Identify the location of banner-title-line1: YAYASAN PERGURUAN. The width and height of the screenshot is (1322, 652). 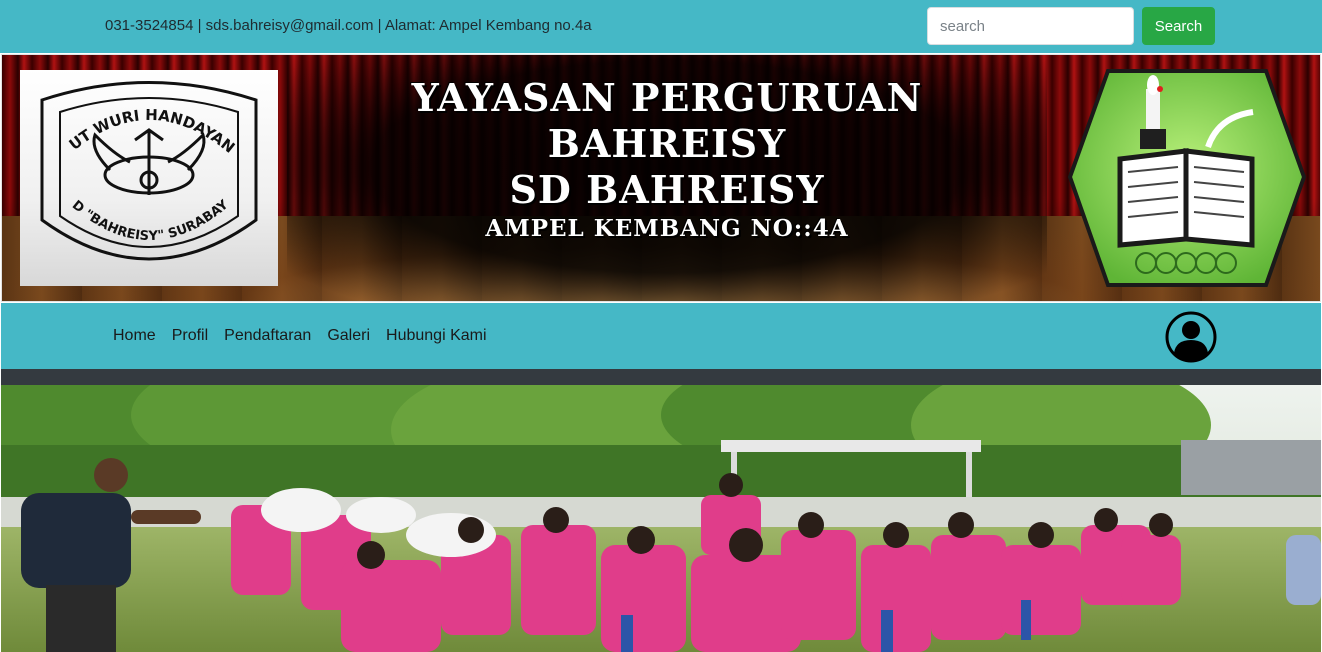
(667, 97).